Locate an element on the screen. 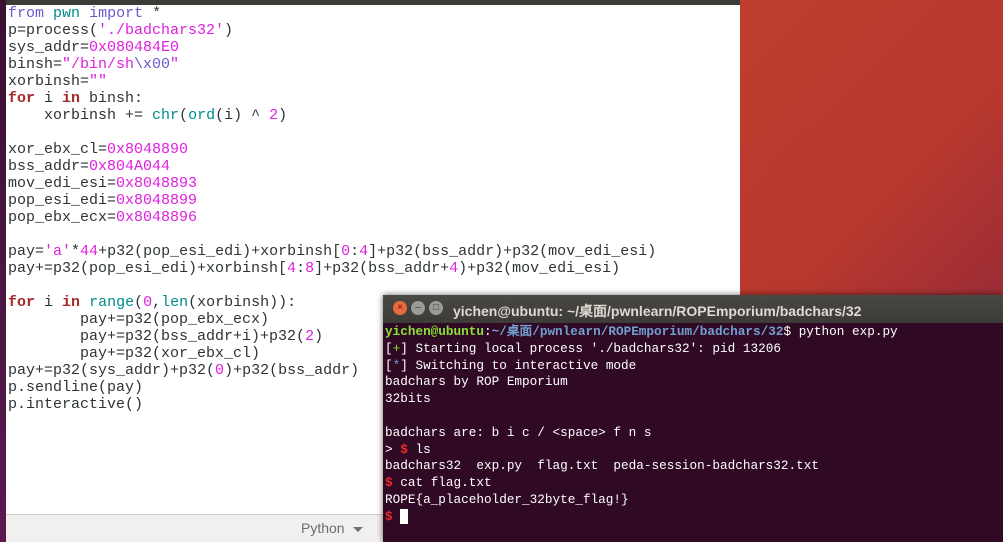 This screenshot has width=1003, height=542. code-line: from pwn import * is located at coordinates (332, 13).